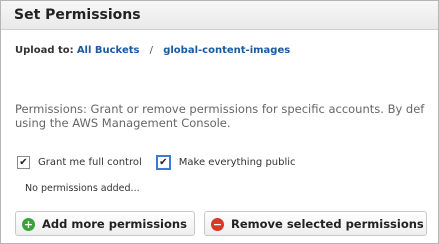 The image size is (439, 244). Describe the element at coordinates (114, 224) in the screenshot. I see `add-permissions-label: Add more permissions` at that location.